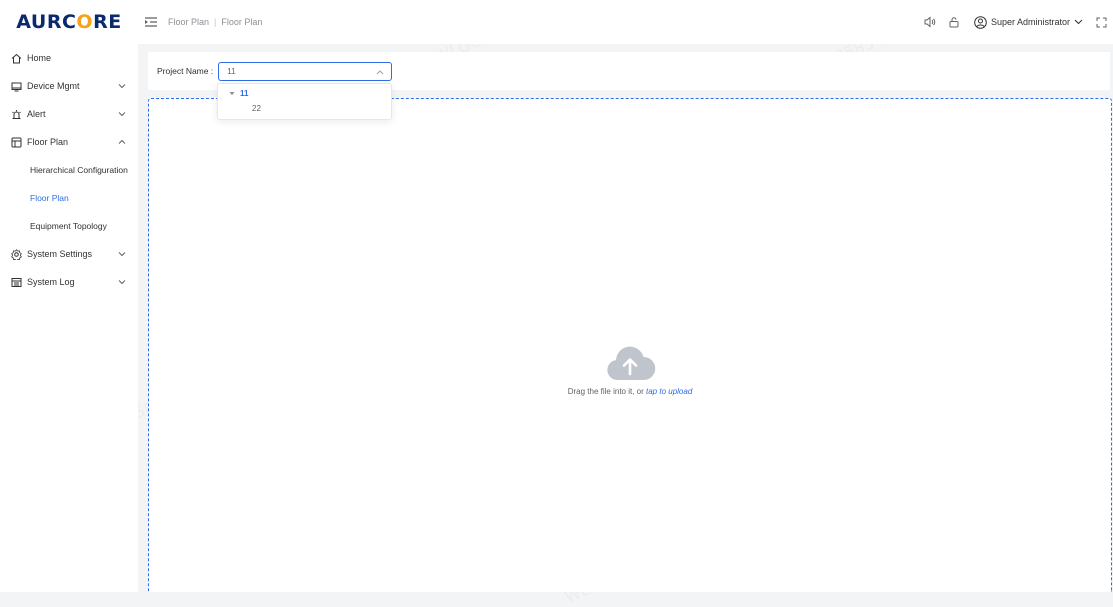  I want to click on sidebar-item-alert: Alert, so click(69, 114).